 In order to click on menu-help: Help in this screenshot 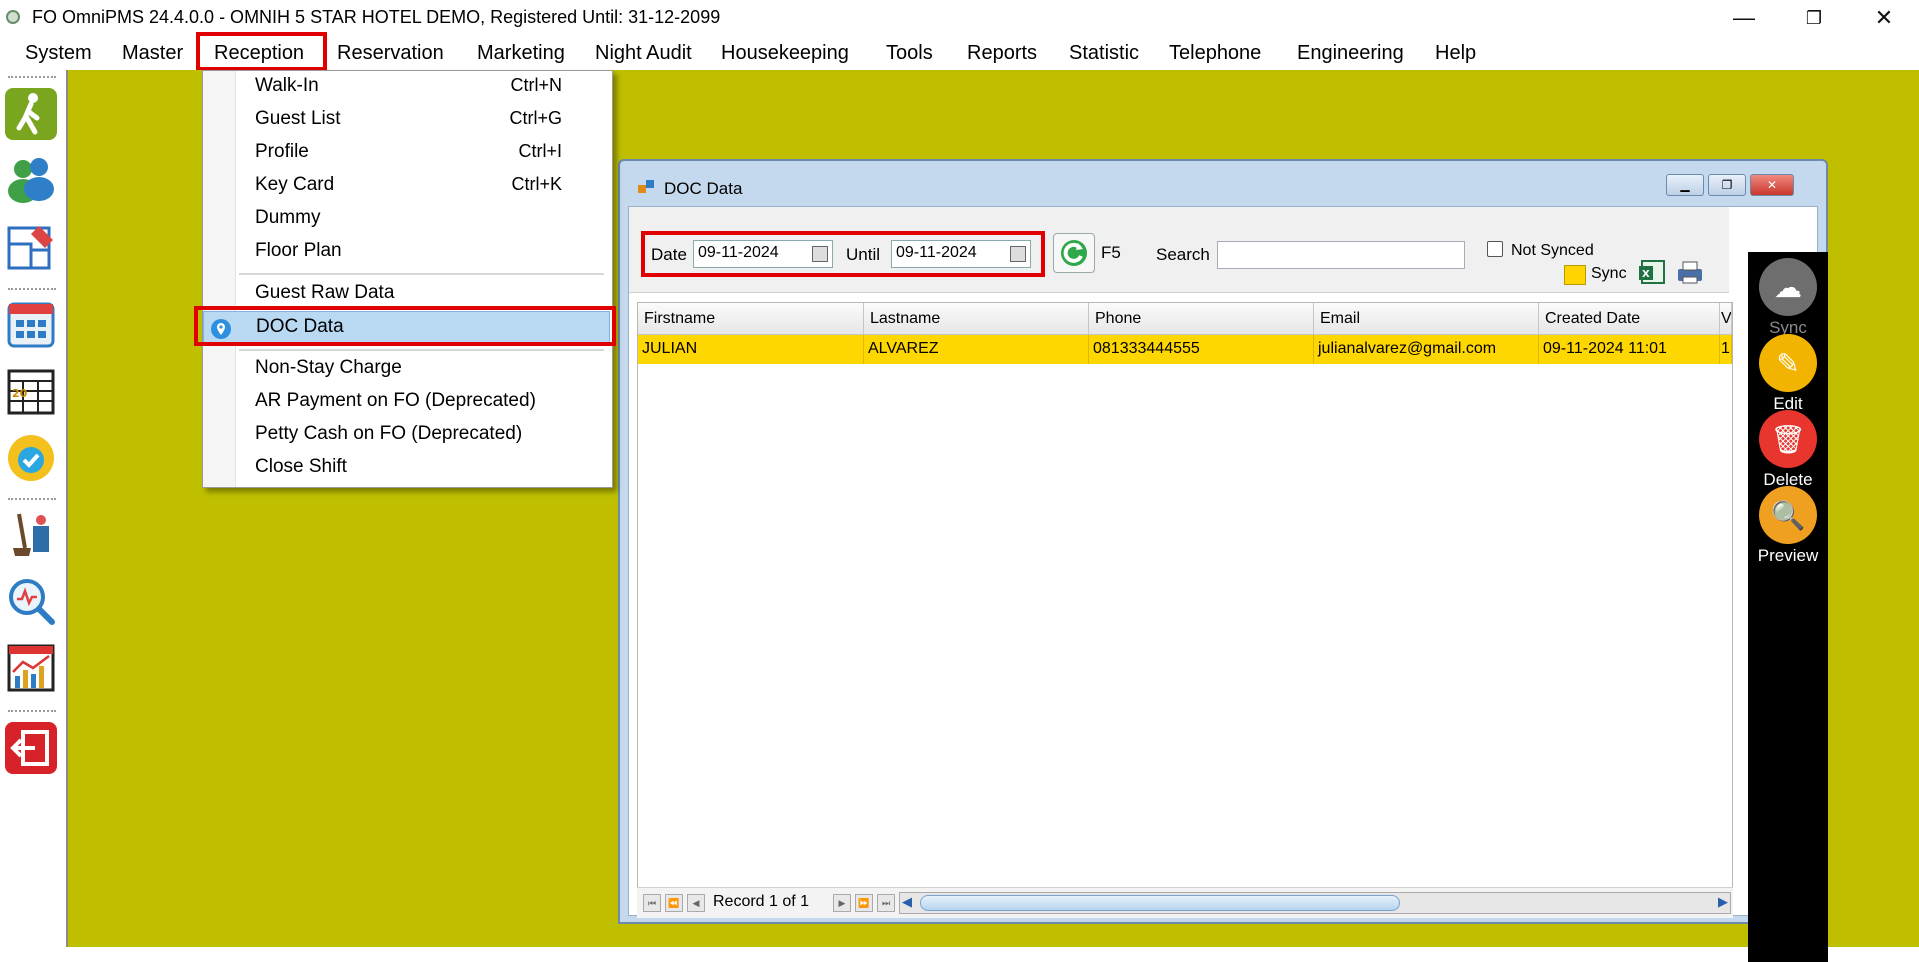, I will do `click(1455, 53)`.